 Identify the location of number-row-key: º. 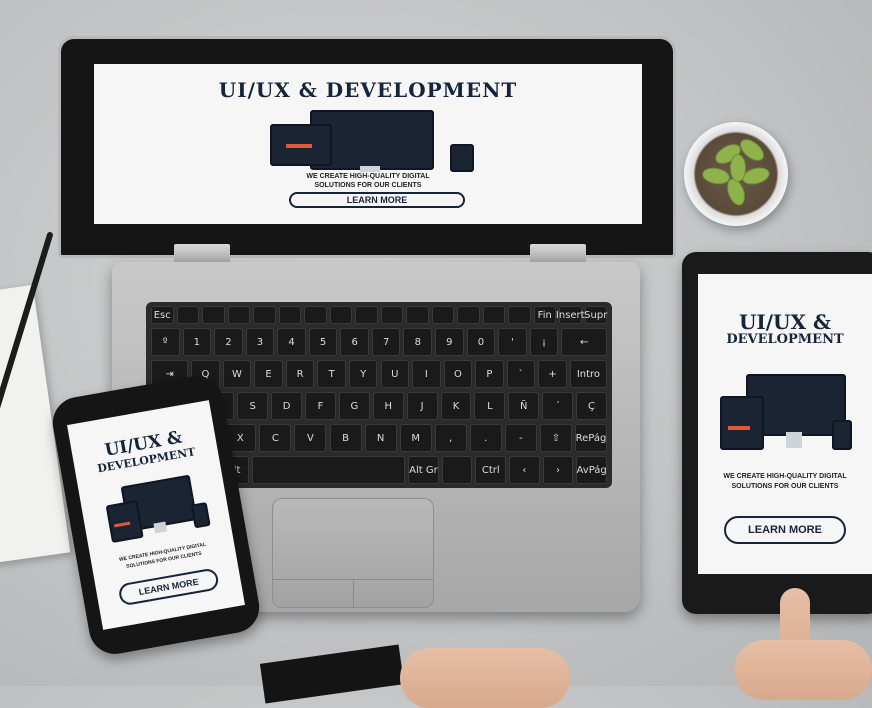
(165, 342).